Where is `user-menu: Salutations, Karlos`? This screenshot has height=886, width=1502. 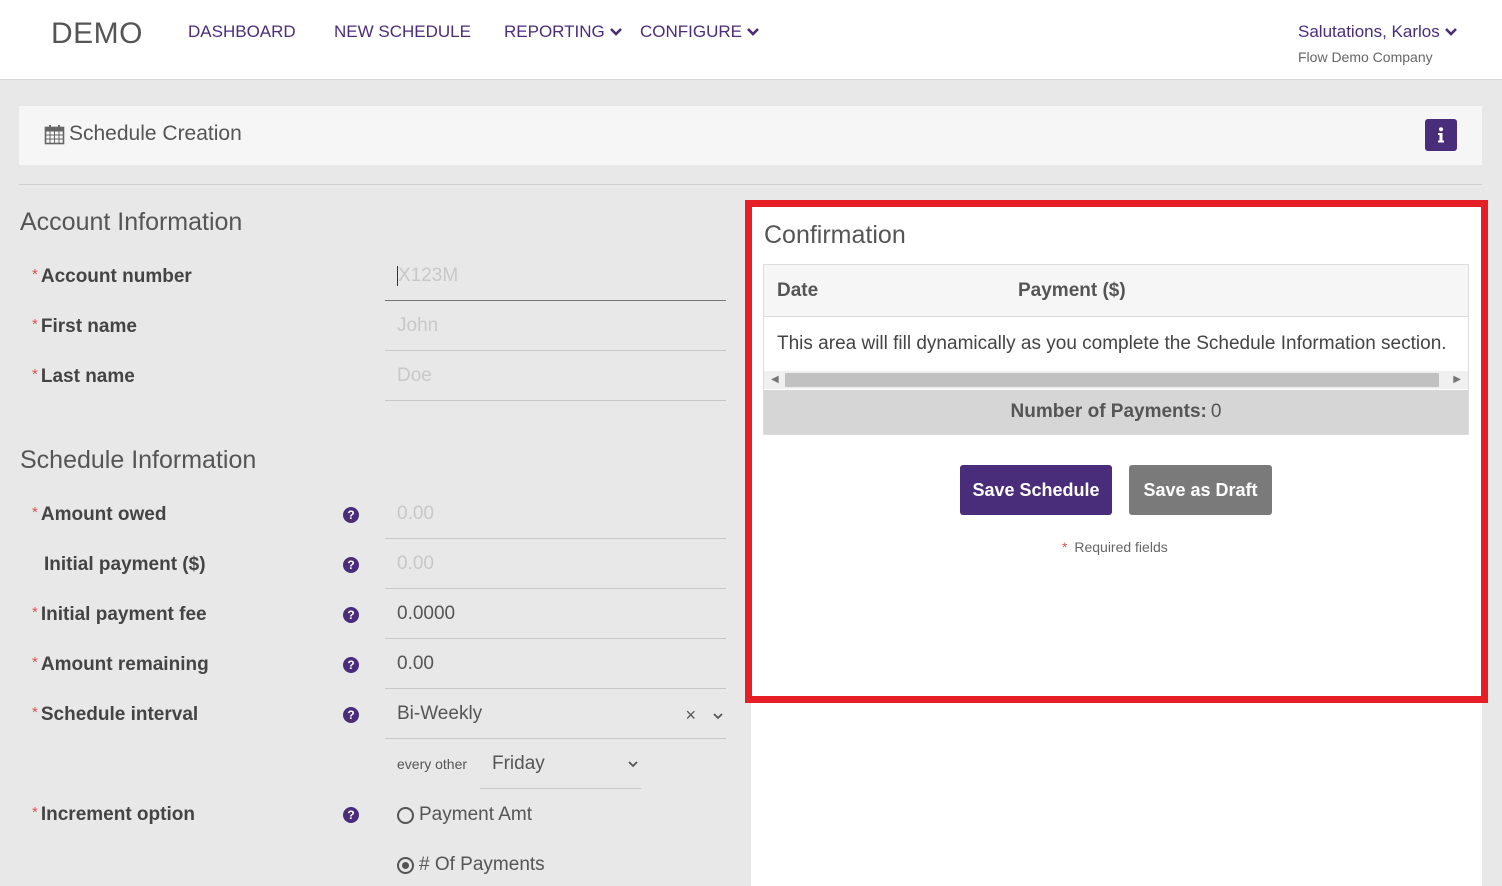 user-menu: Salutations, Karlos is located at coordinates (1378, 32).